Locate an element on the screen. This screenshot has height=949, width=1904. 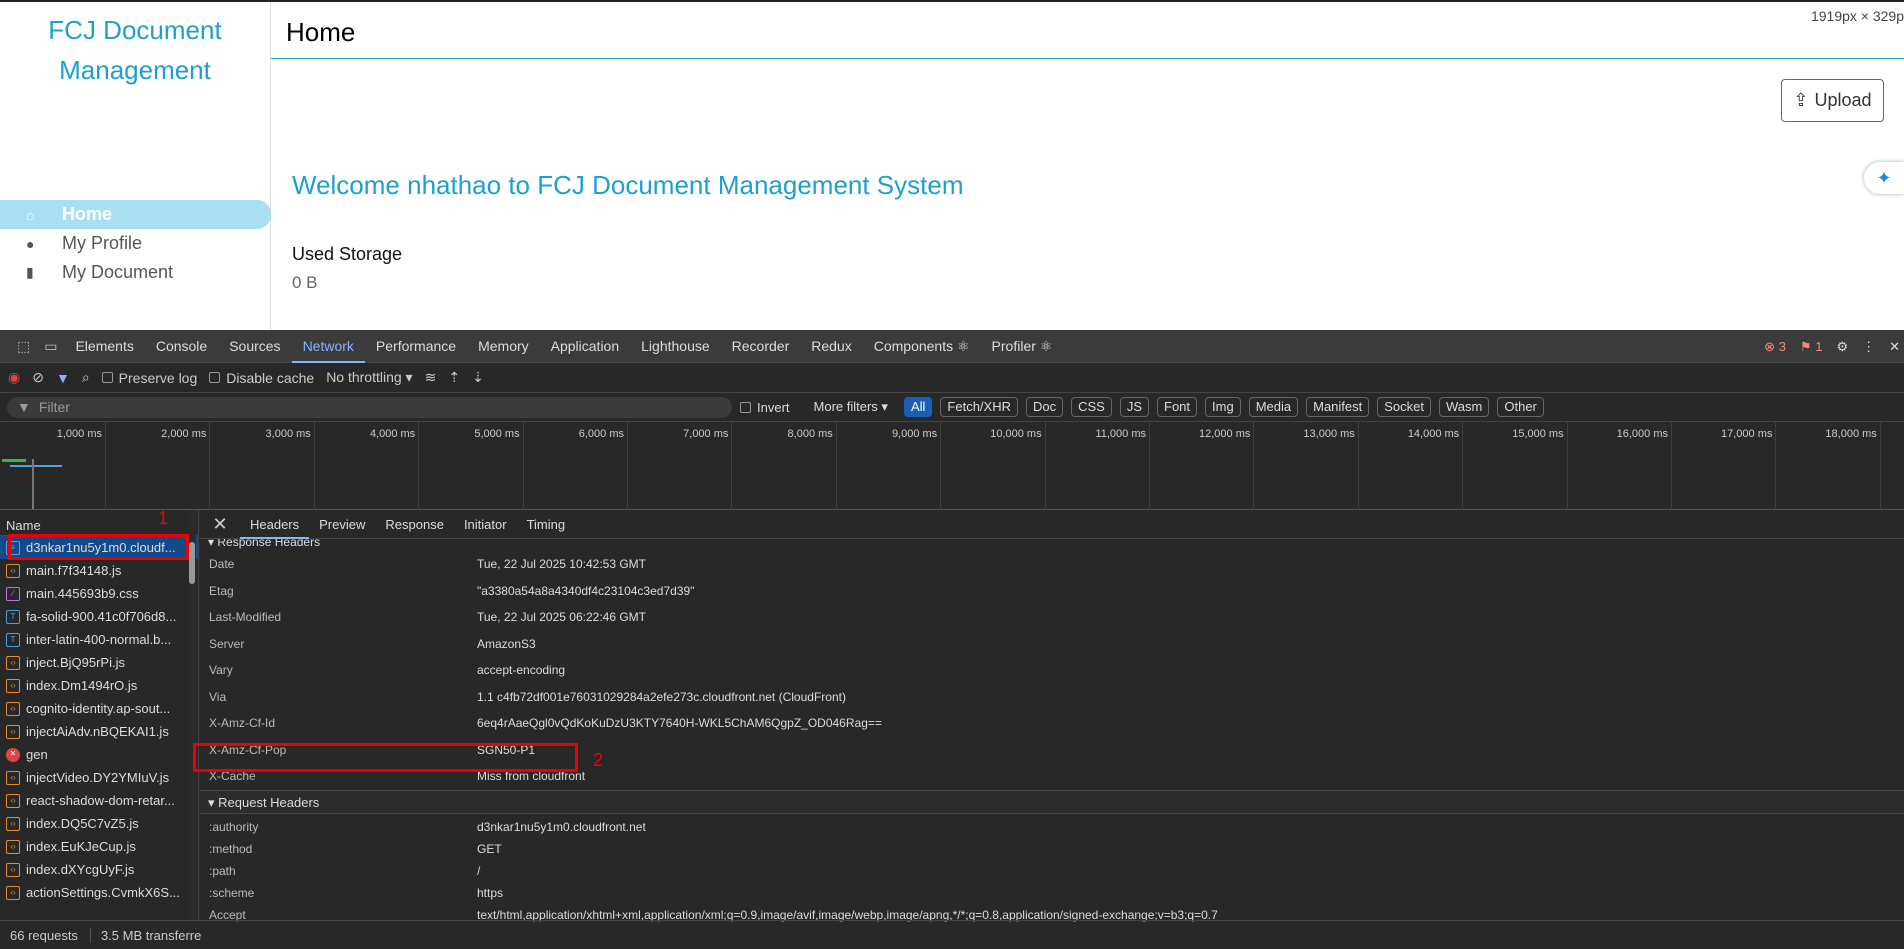
request-row: ‹› main.f7f34148.js is located at coordinates (99, 570).